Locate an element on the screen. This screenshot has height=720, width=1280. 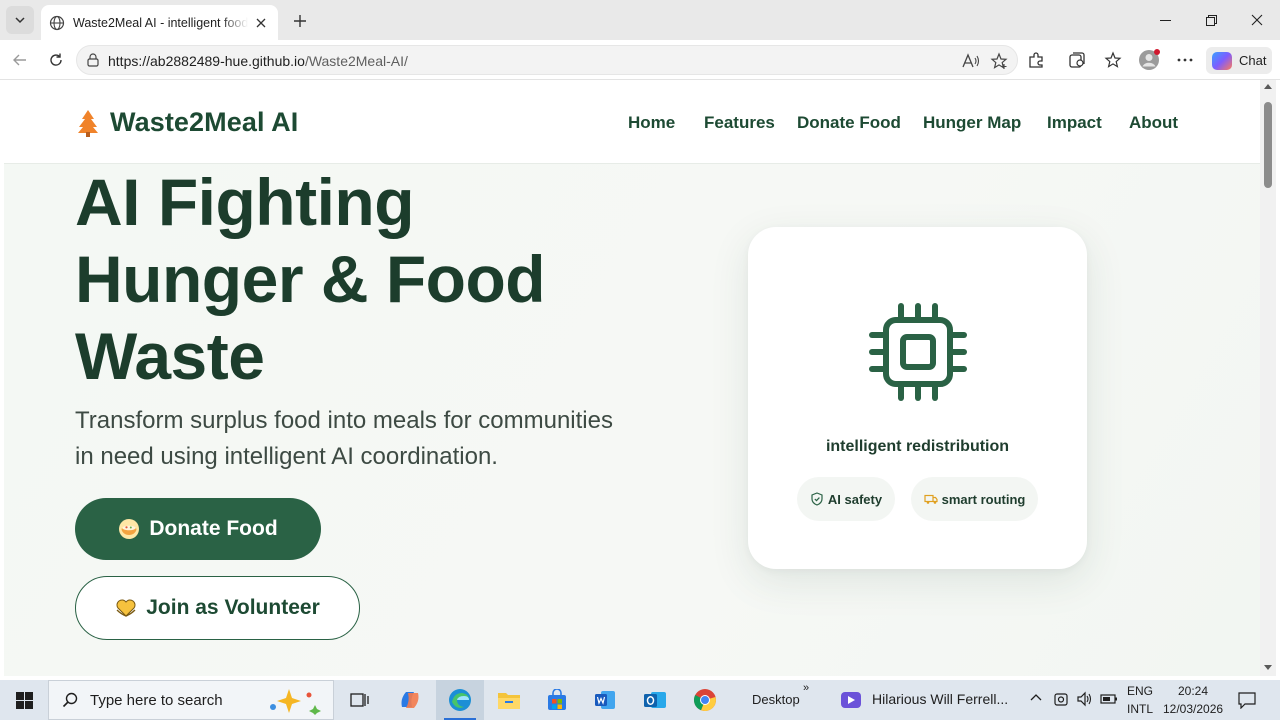
globe-icon is located at coordinates (57, 23).